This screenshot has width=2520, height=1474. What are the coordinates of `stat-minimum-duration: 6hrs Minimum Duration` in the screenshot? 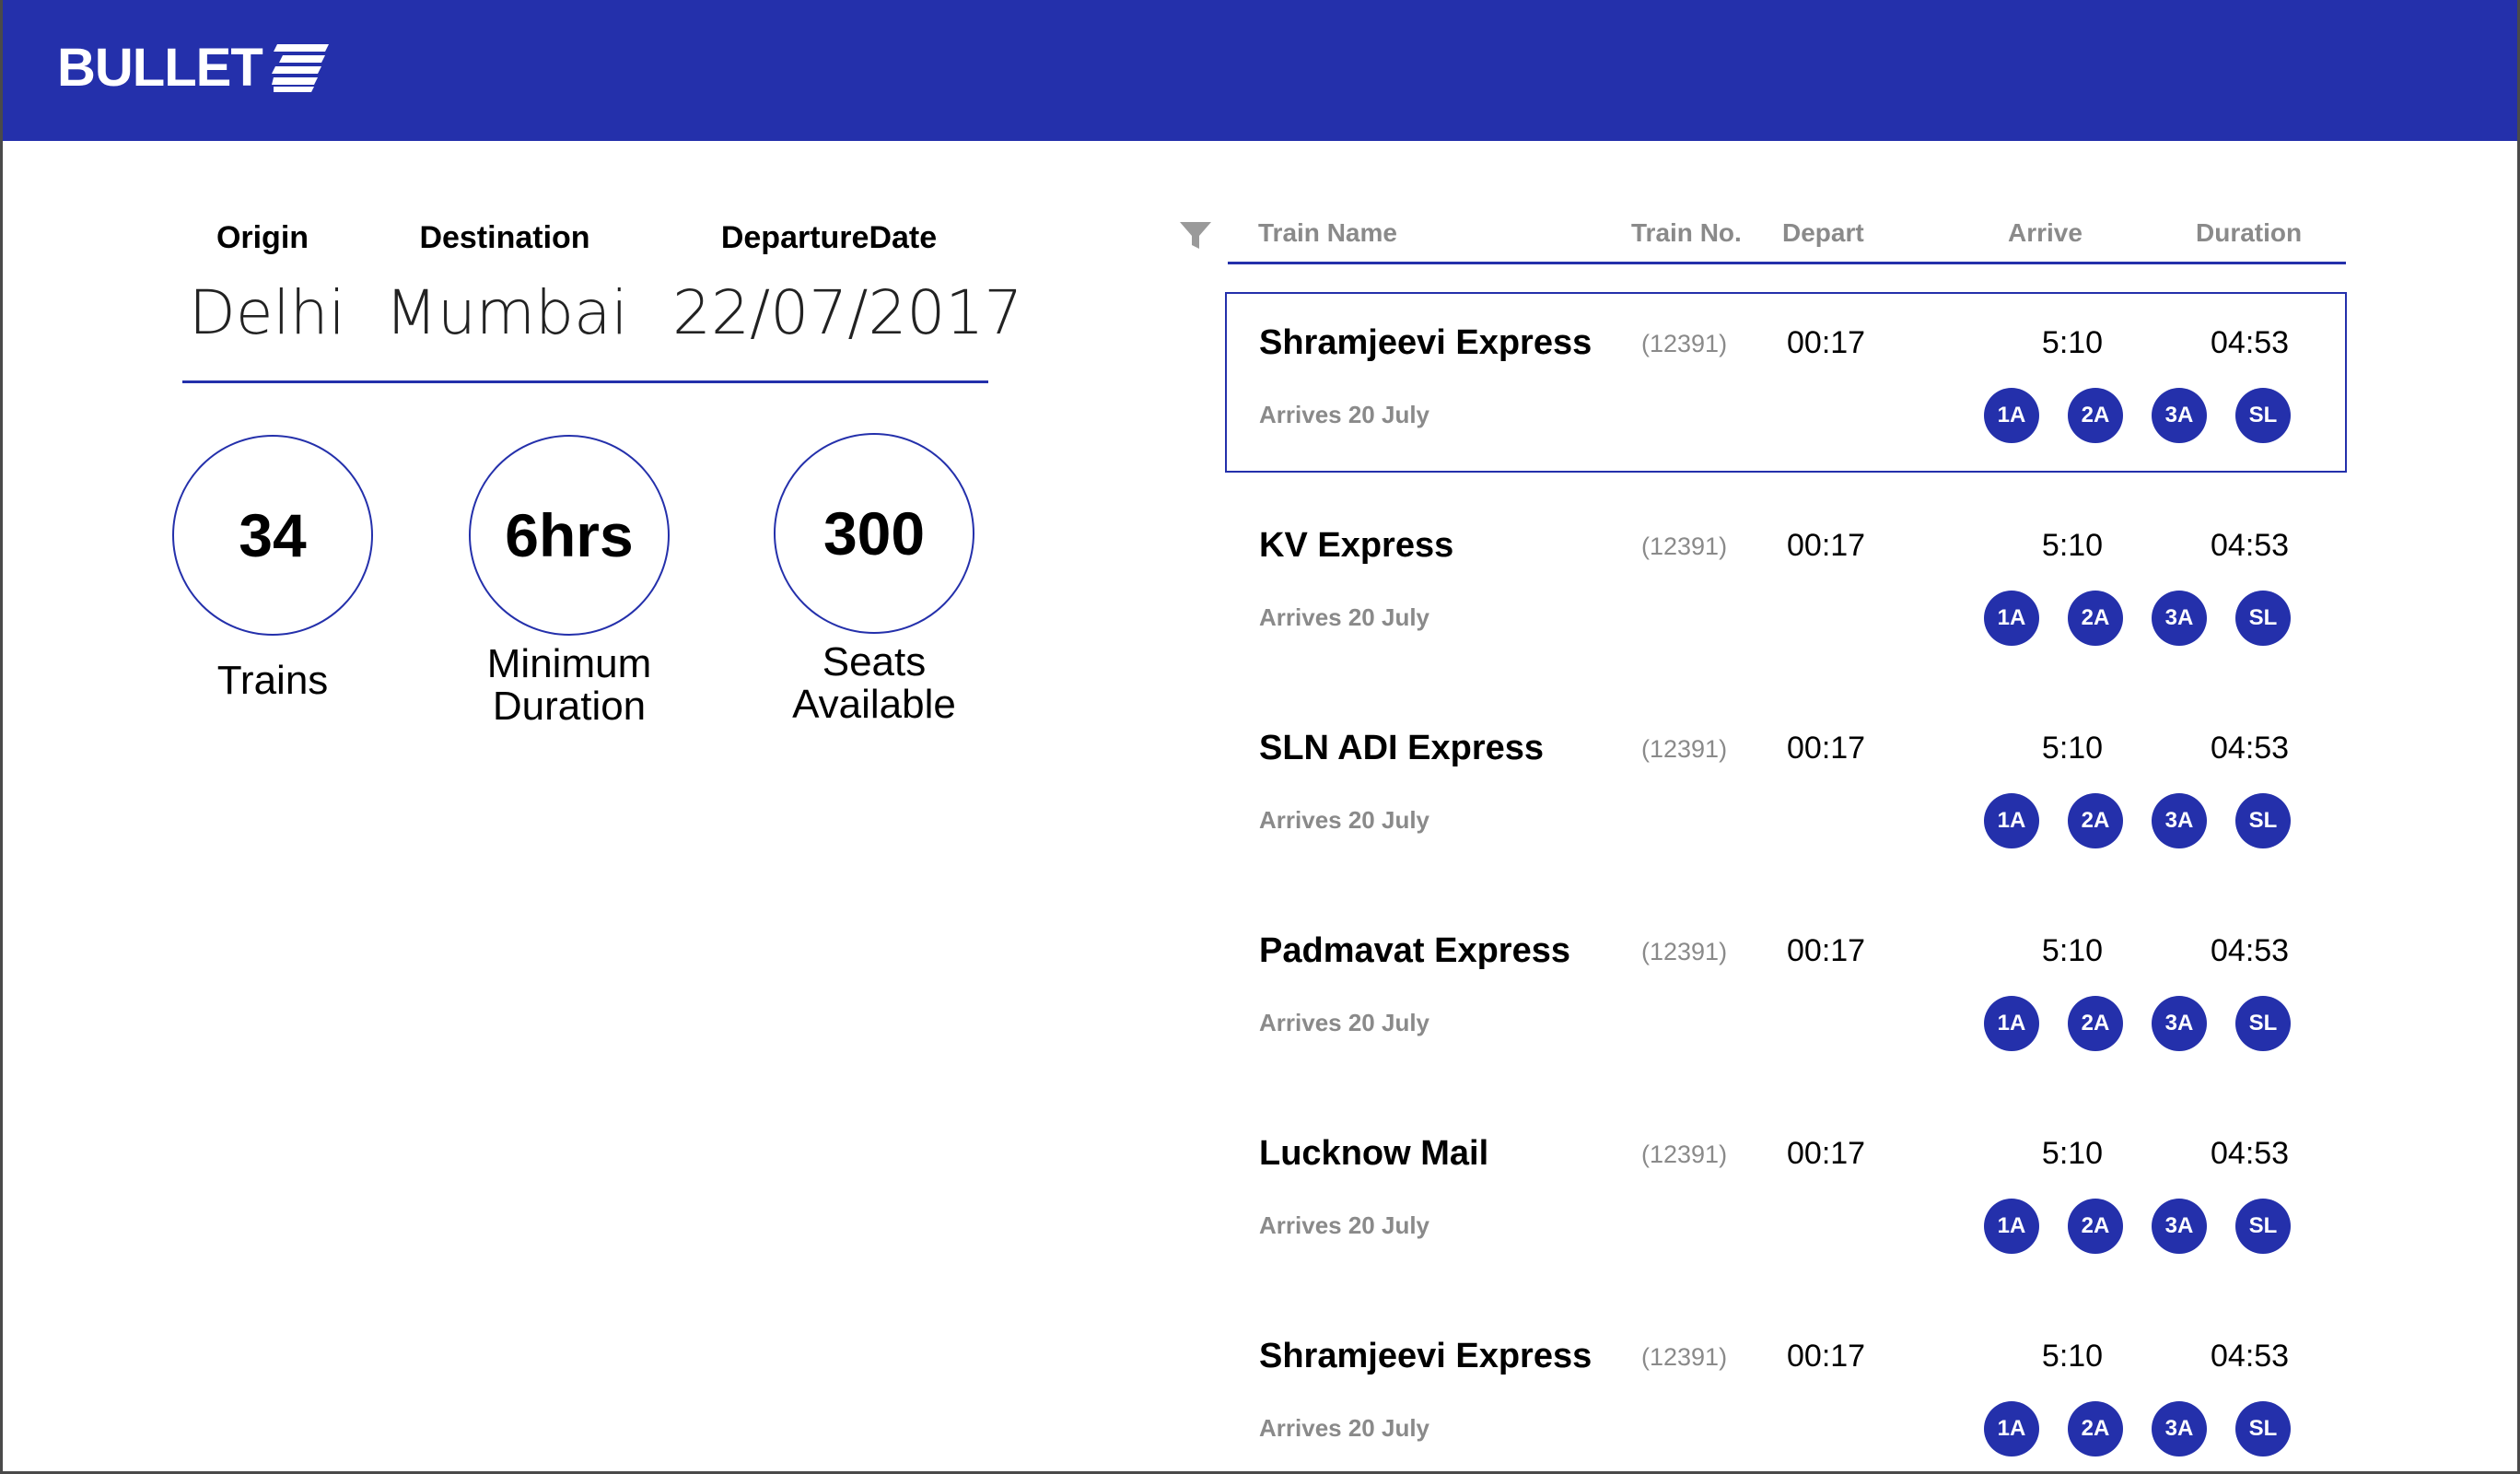 It's located at (569, 581).